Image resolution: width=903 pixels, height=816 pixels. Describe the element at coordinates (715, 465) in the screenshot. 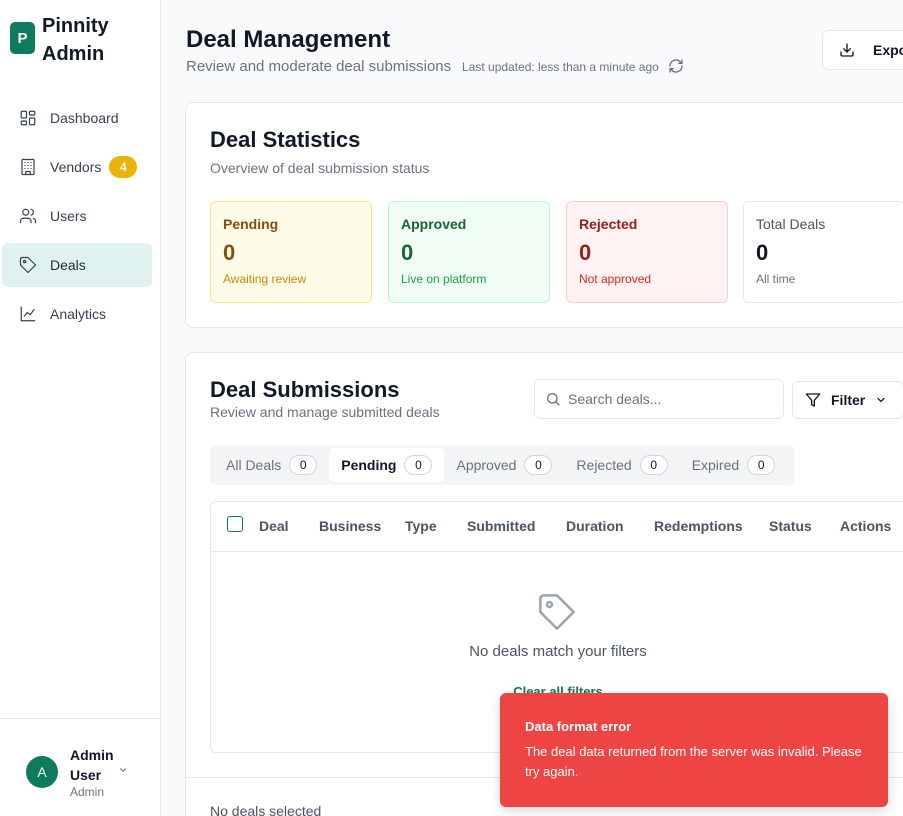

I see `tab-label: Expired` at that location.